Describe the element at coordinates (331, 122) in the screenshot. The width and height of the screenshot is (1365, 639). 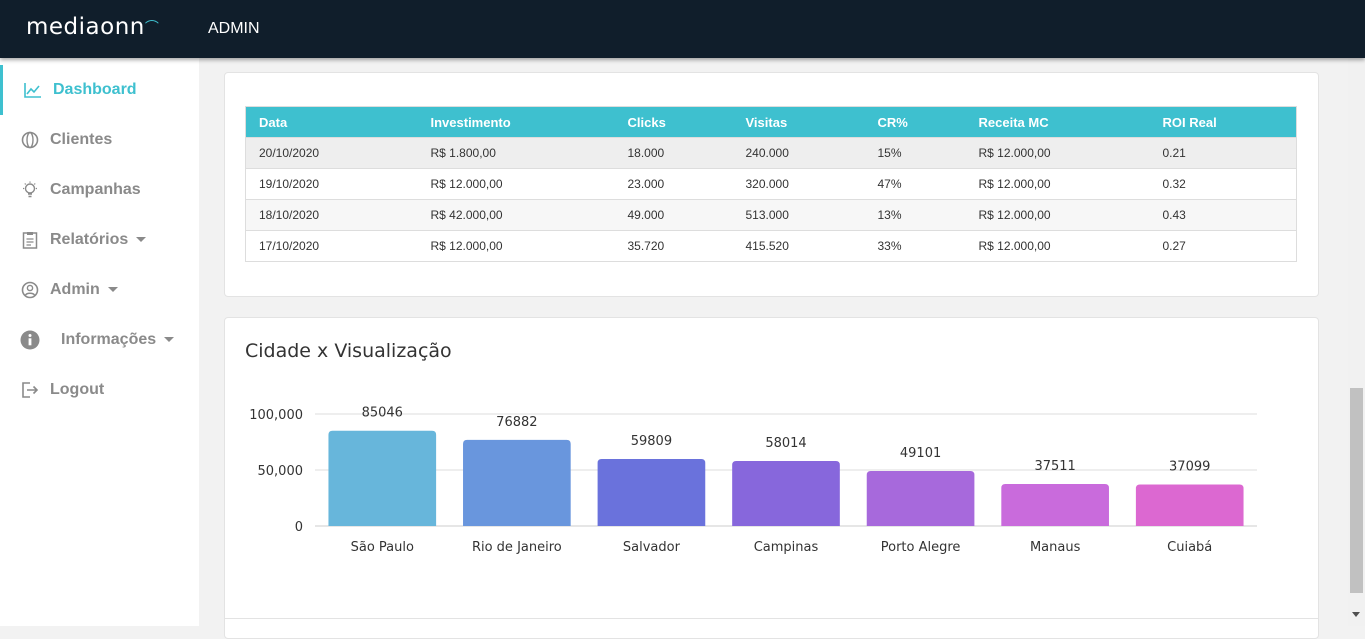
I see `column-header-data: Data` at that location.